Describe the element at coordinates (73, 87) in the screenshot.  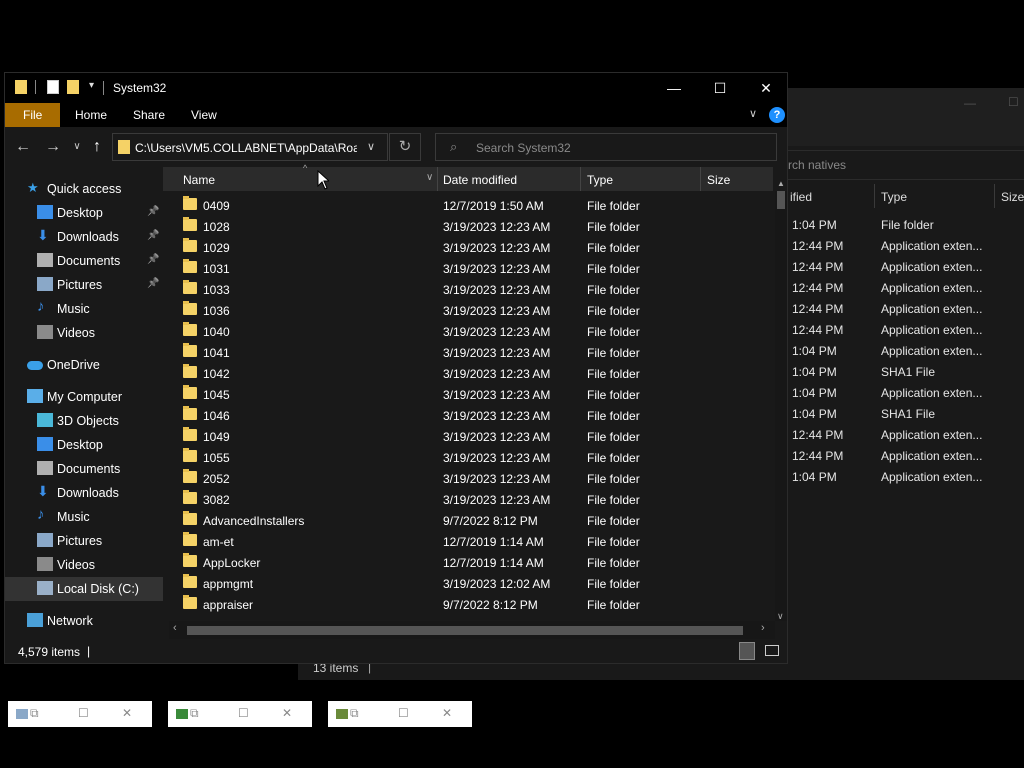
I see `new-folder-icon` at that location.